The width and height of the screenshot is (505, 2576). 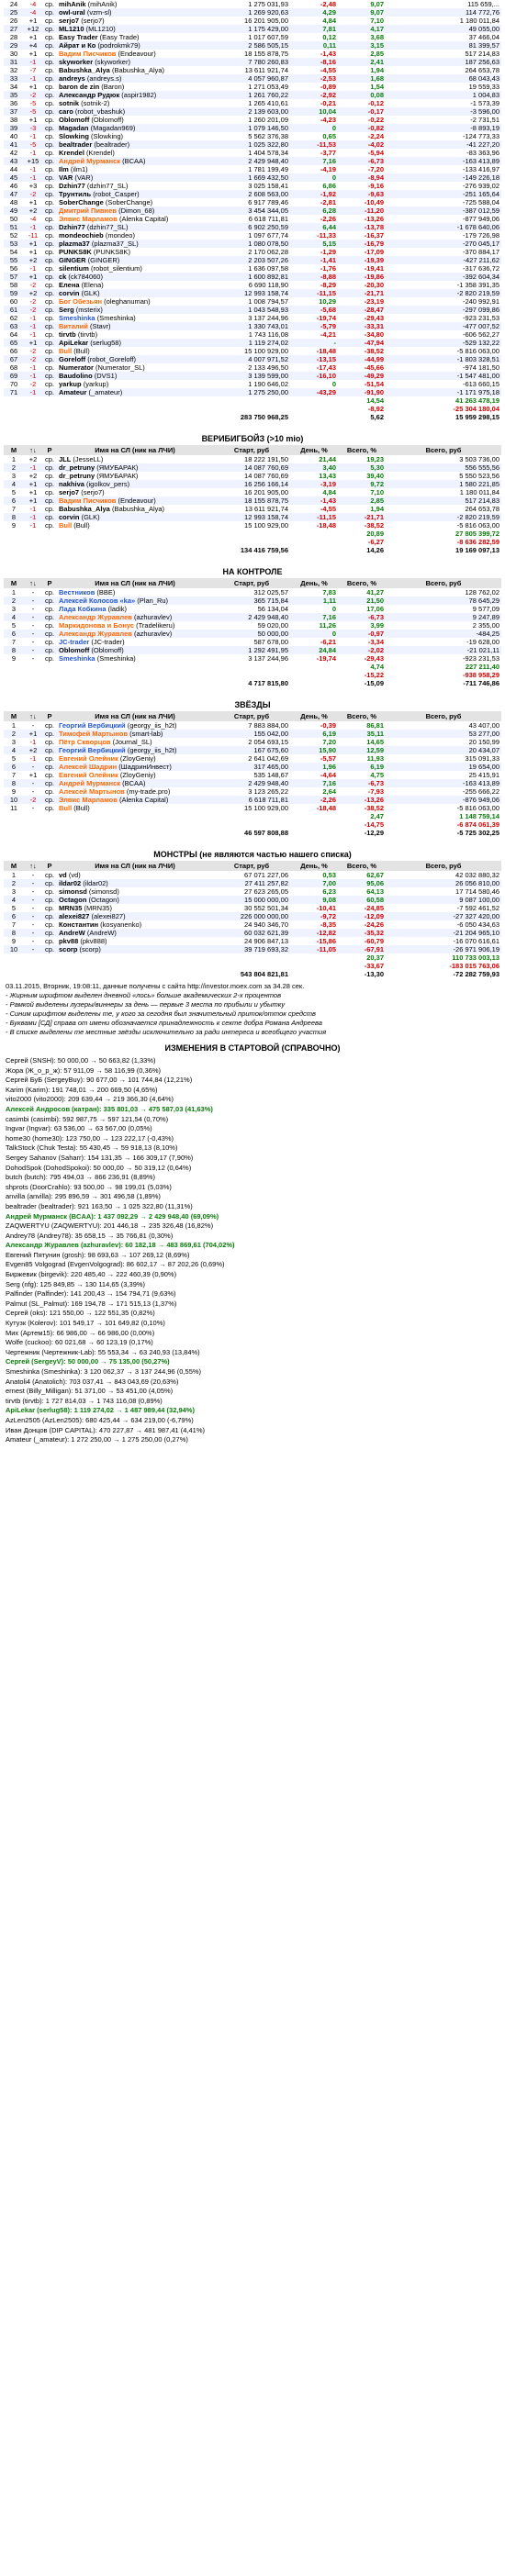 I want to click on participant-name: alexei827, so click(x=74, y=916).